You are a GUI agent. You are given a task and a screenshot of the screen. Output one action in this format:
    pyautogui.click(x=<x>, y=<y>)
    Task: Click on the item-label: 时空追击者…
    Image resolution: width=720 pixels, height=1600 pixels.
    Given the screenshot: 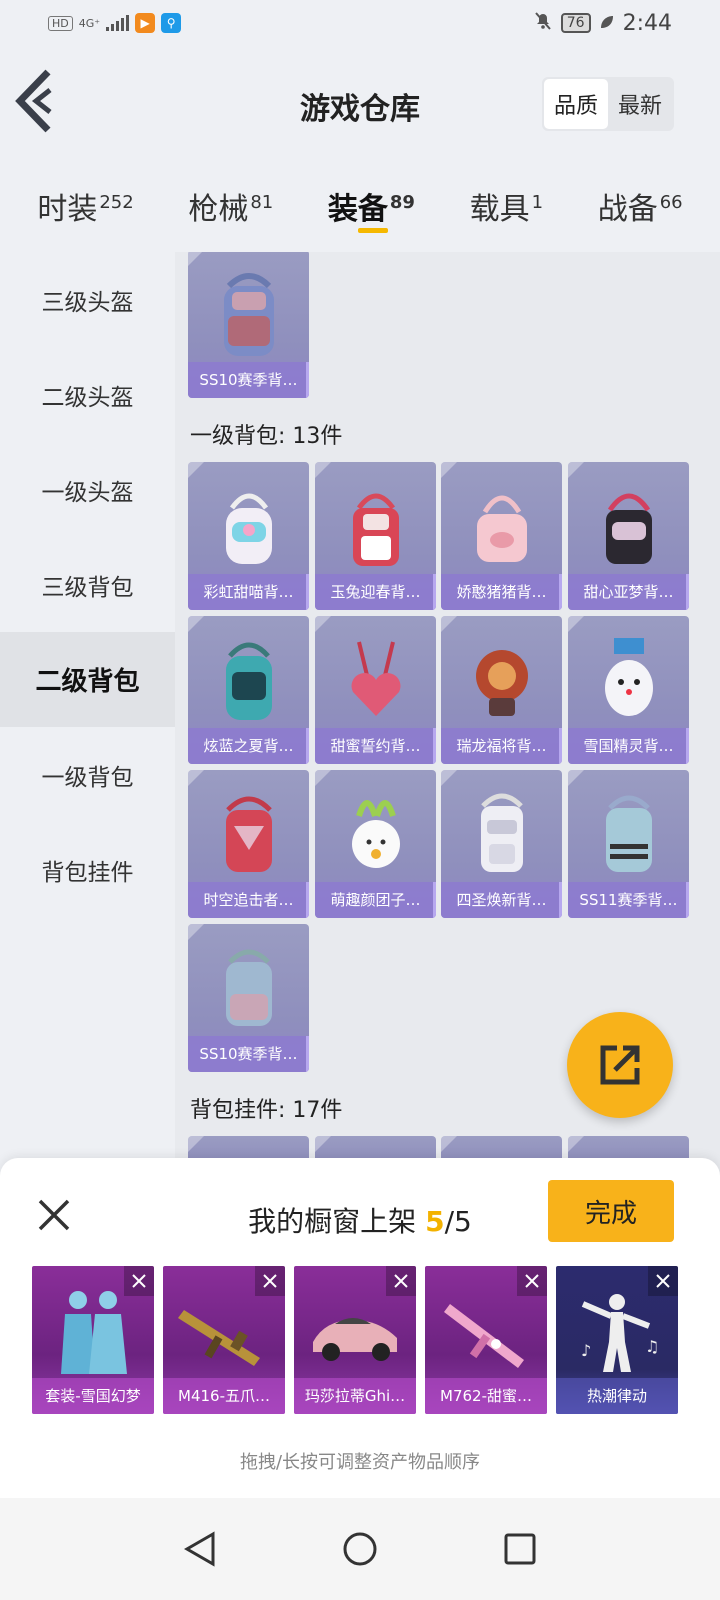 What is the action you would take?
    pyautogui.click(x=248, y=900)
    